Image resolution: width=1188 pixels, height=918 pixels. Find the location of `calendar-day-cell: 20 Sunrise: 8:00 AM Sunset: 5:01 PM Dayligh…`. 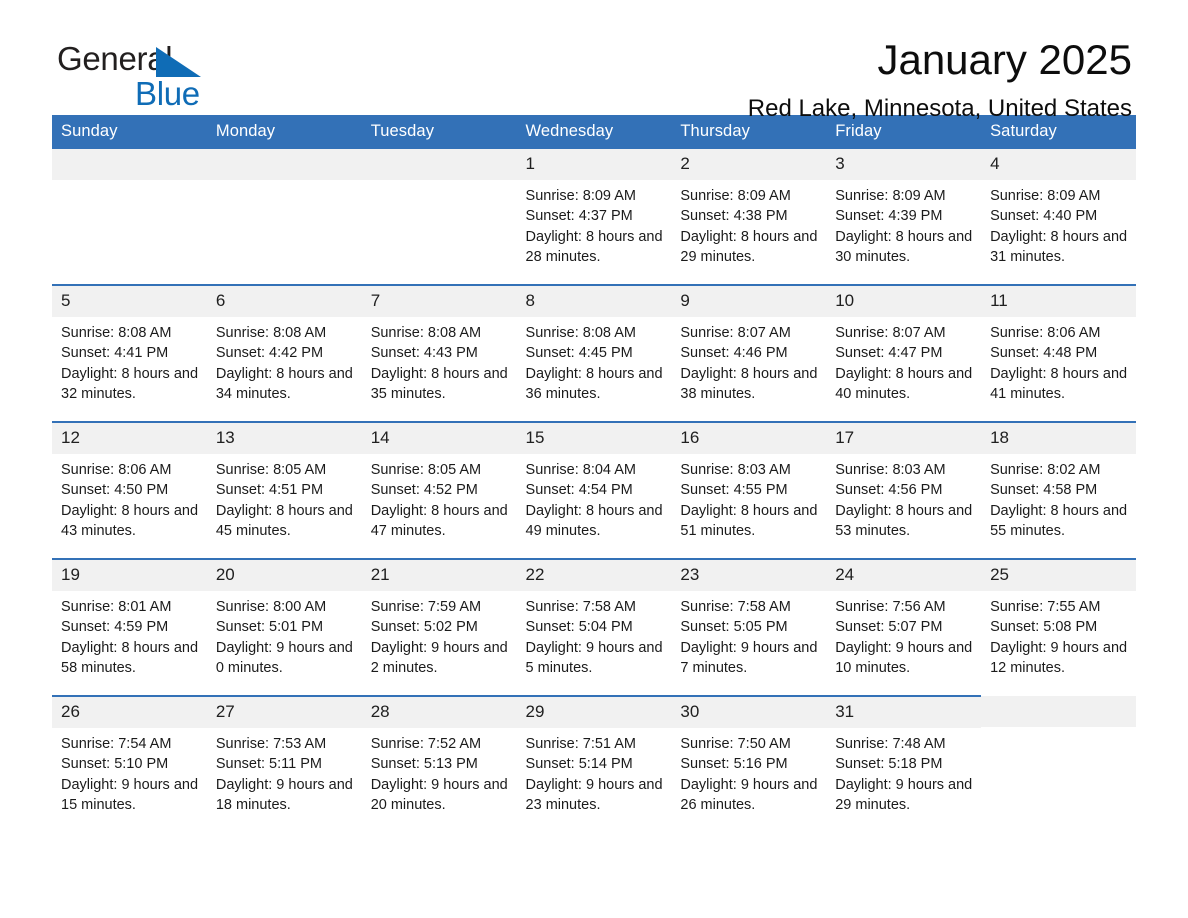

calendar-day-cell: 20 Sunrise: 8:00 AM Sunset: 5:01 PM Dayligh… is located at coordinates (284, 627).